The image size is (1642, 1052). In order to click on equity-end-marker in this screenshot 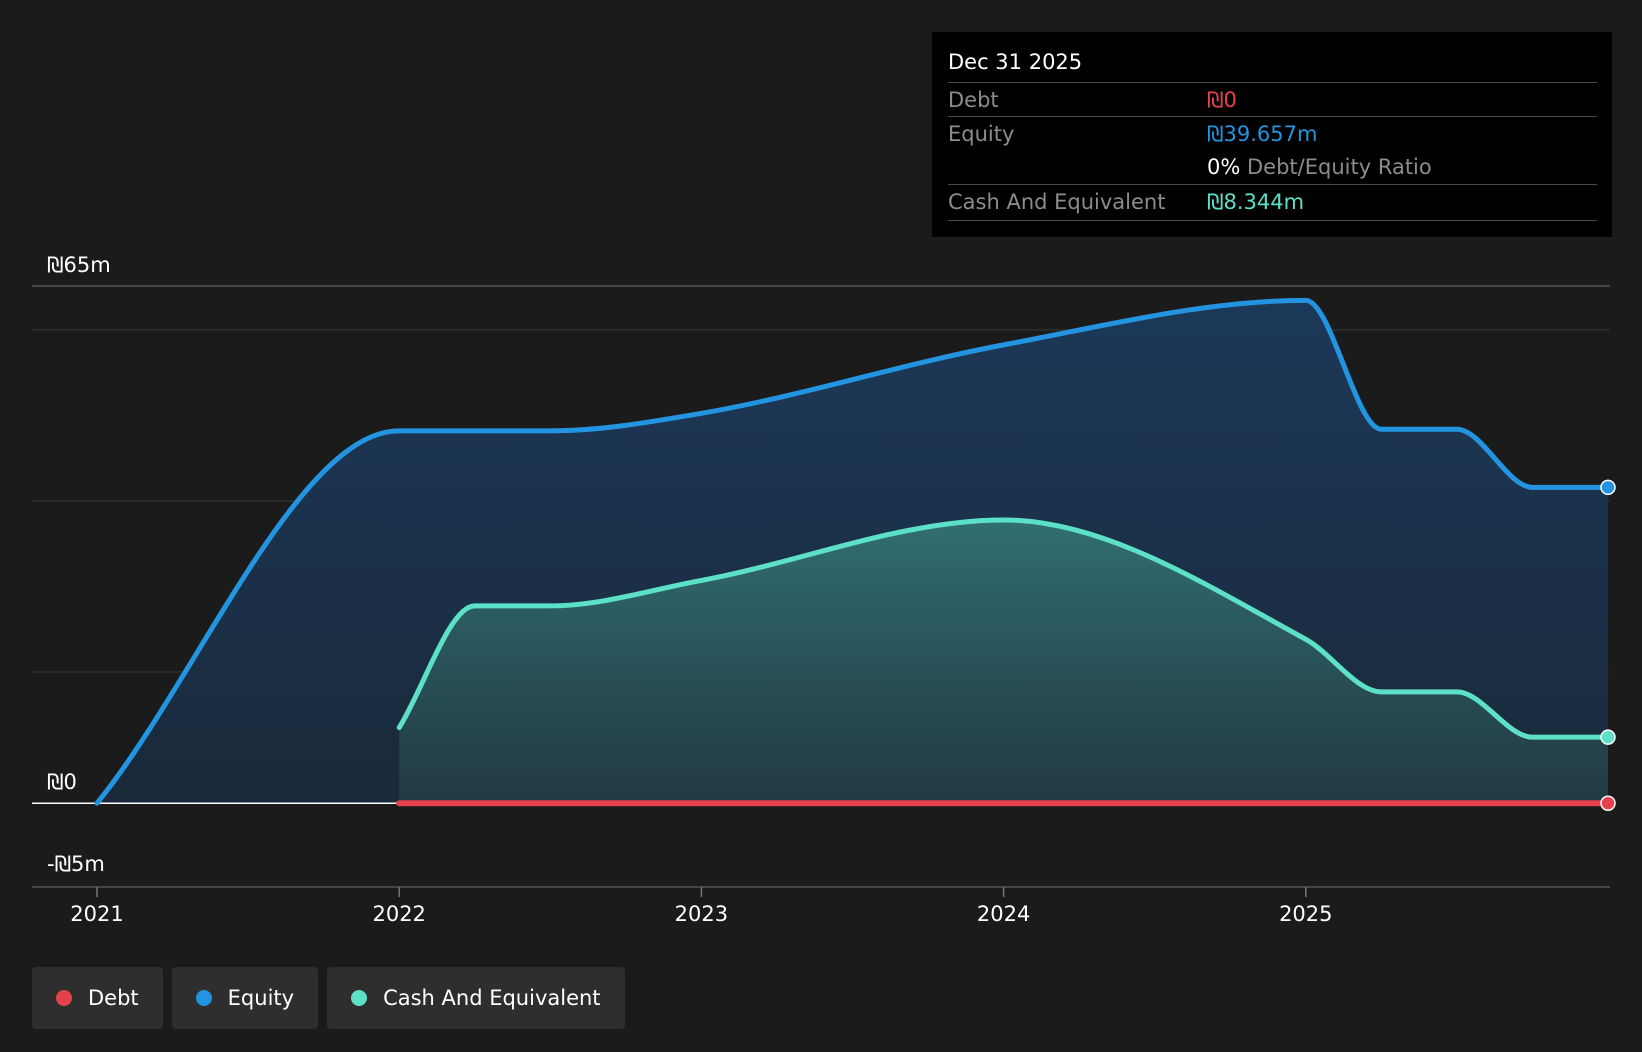, I will do `click(1608, 487)`.